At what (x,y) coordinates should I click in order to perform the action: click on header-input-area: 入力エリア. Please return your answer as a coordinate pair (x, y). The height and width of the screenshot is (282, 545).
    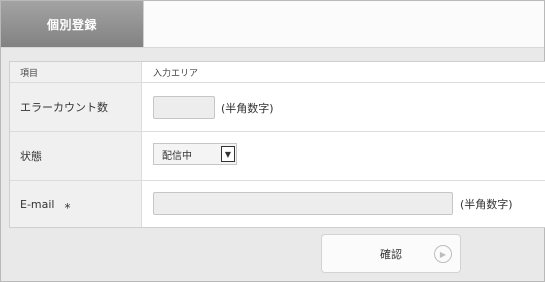
    Looking at the image, I should click on (176, 73).